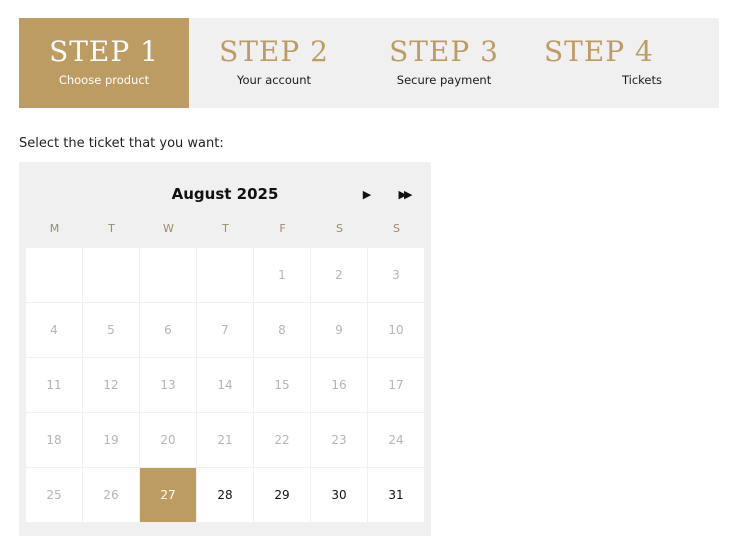  What do you see at coordinates (111, 440) in the screenshot?
I see `disabled-day-cell: 19` at bounding box center [111, 440].